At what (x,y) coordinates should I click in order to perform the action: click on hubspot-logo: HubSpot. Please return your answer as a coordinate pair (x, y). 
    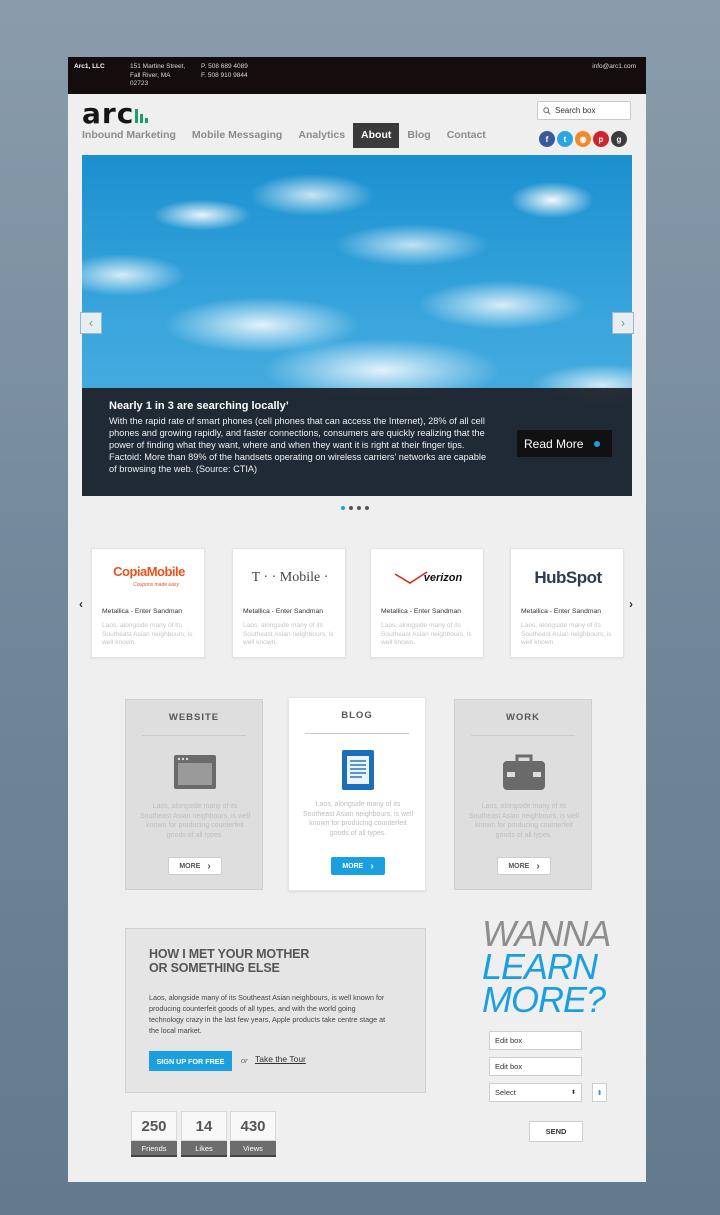
    Looking at the image, I should click on (568, 577).